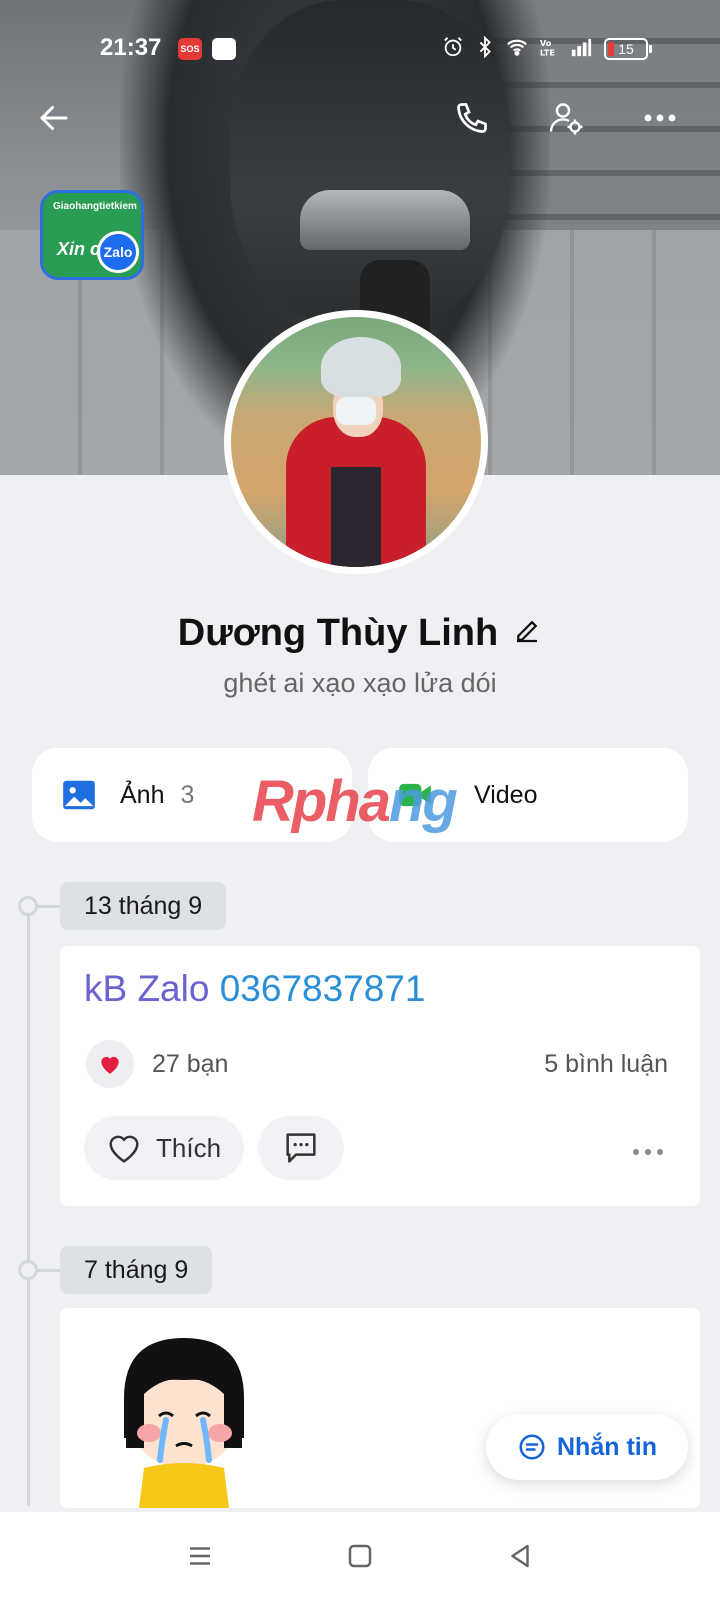 The height and width of the screenshot is (1600, 720). Describe the element at coordinates (606, 1064) in the screenshot. I see `comment-count: 5 bình luận` at that location.